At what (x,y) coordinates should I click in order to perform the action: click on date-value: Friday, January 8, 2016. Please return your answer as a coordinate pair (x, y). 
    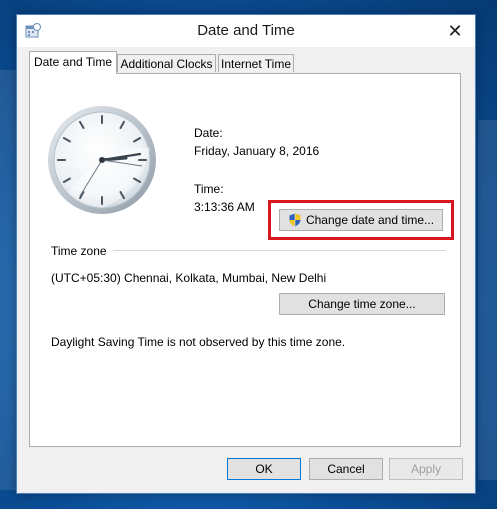
    Looking at the image, I should click on (257, 151).